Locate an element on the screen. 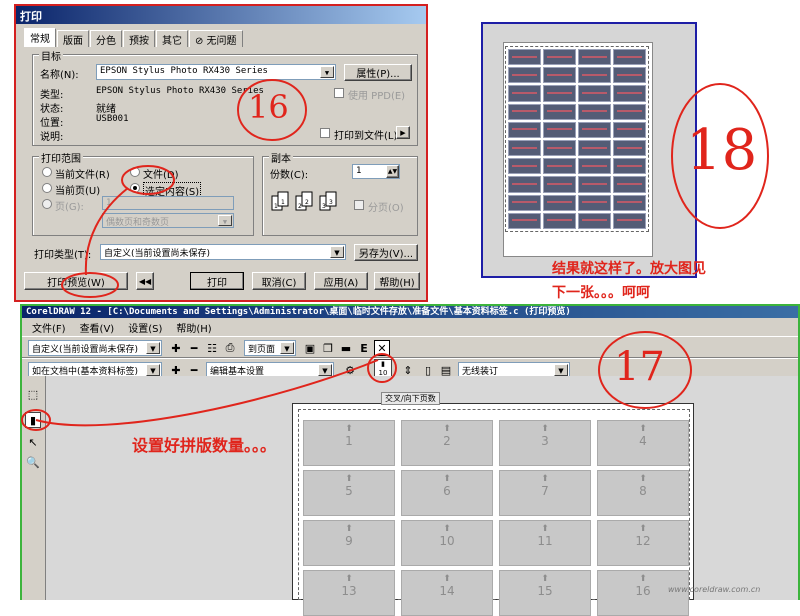 The height and width of the screenshot is (616, 800). annotation-set-layout: 设置好拼版数量。。。 is located at coordinates (204, 445).